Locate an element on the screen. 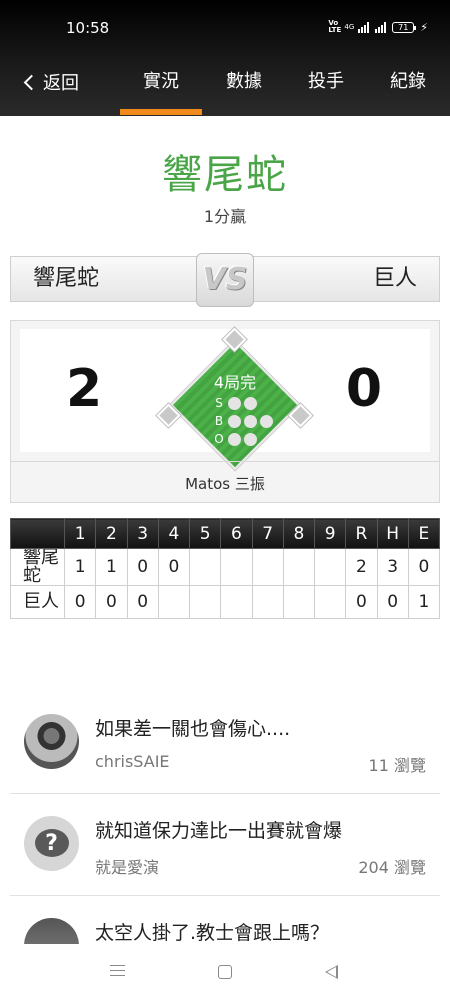 The image size is (450, 1000). header-cell: R is located at coordinates (361, 533).